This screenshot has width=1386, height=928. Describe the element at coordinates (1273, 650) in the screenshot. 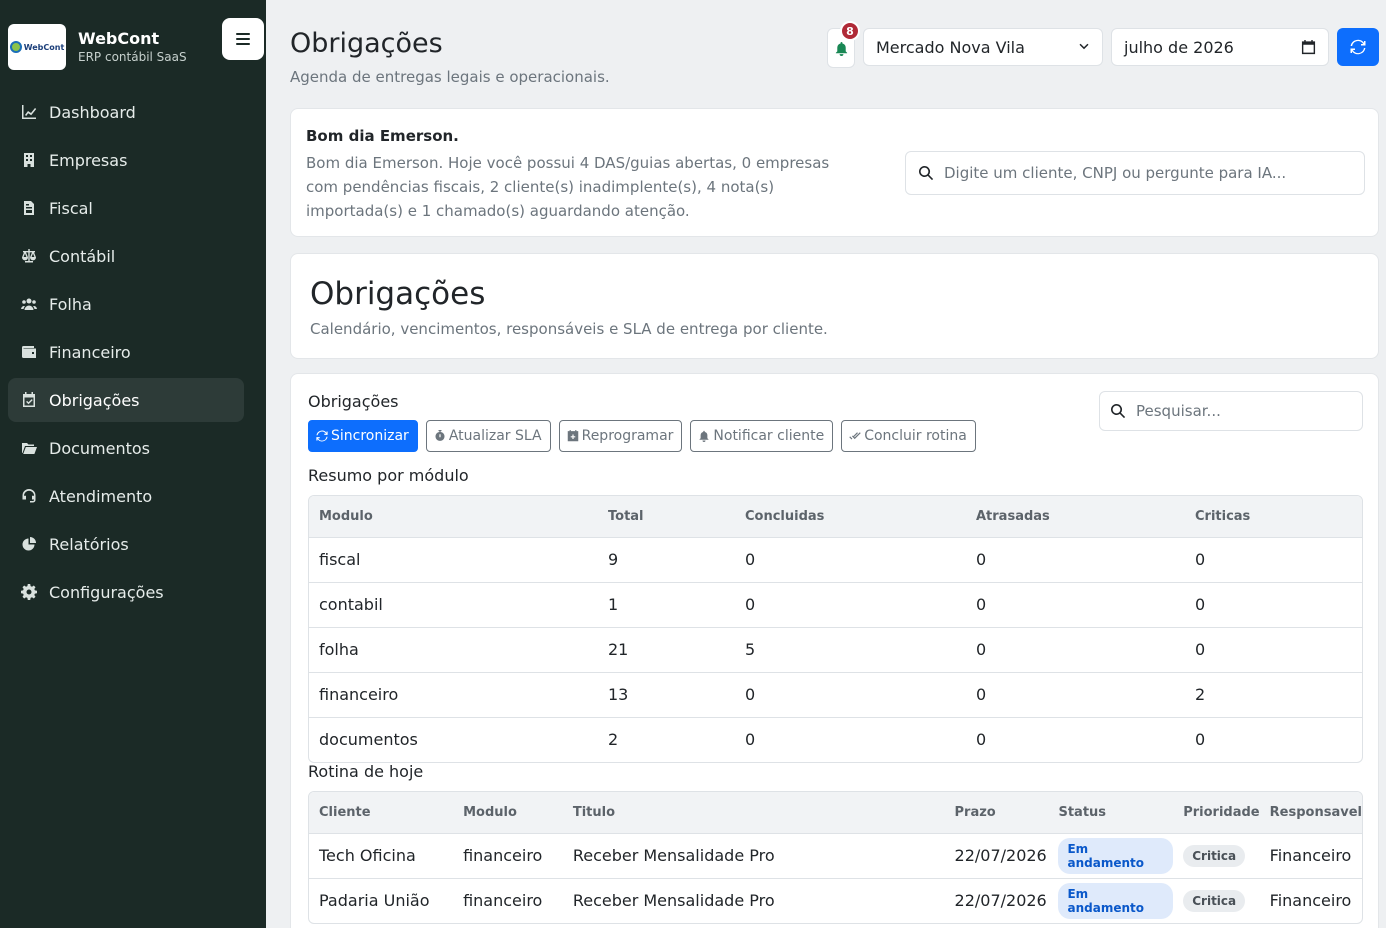

I see `cell-critical: 0` at that location.